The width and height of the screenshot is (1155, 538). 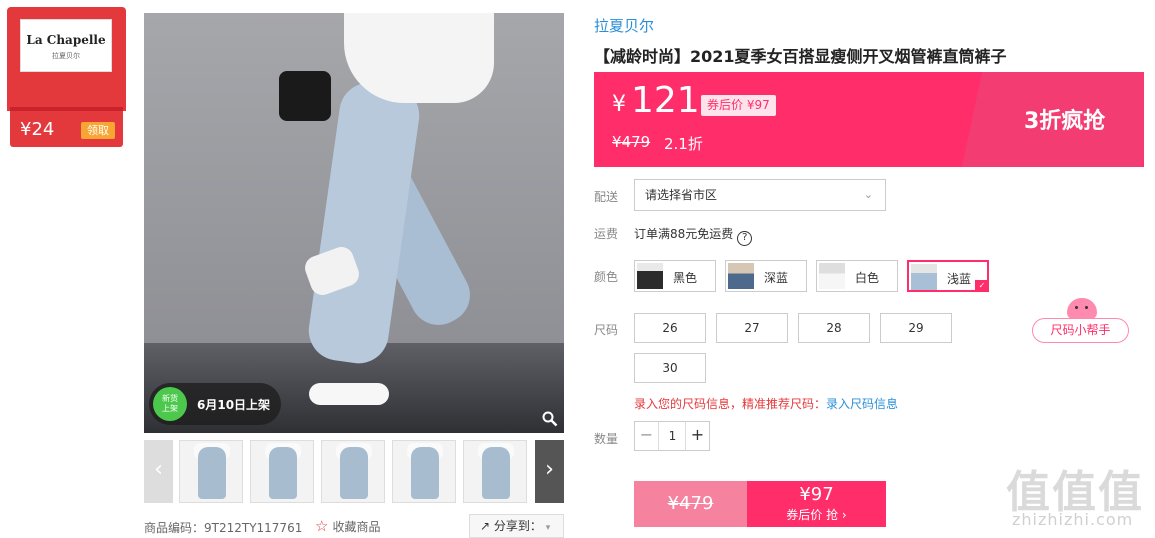 What do you see at coordinates (816, 515) in the screenshot?
I see `buy-button-label: 券后价 抢 ›` at bounding box center [816, 515].